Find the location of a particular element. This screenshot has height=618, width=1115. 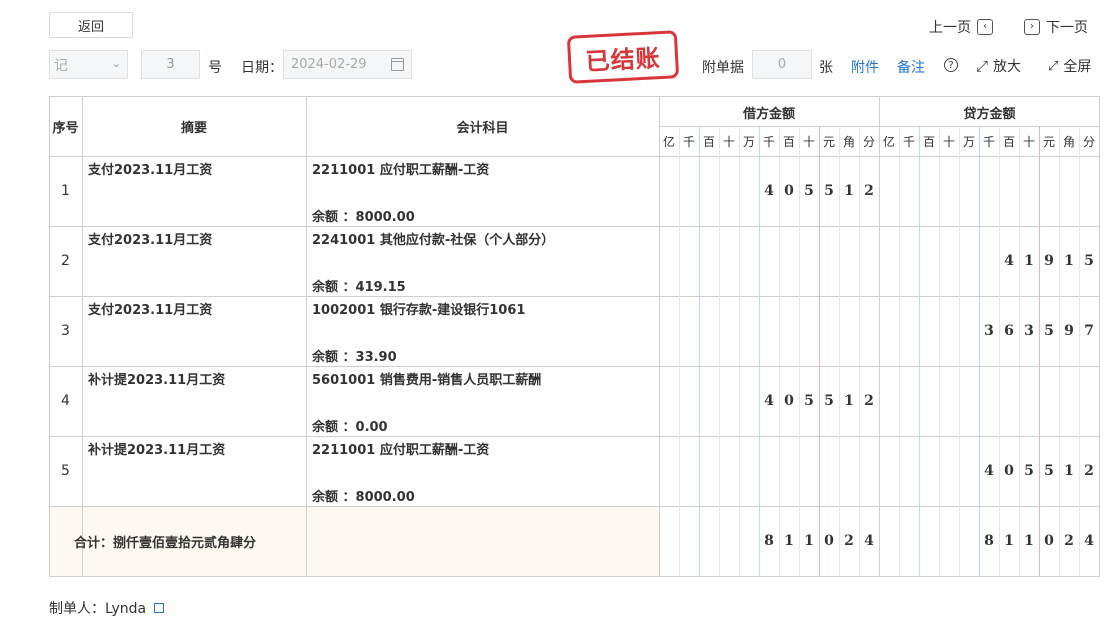

row-account: 2211001 应付职工薪酬-工资 is located at coordinates (401, 170).